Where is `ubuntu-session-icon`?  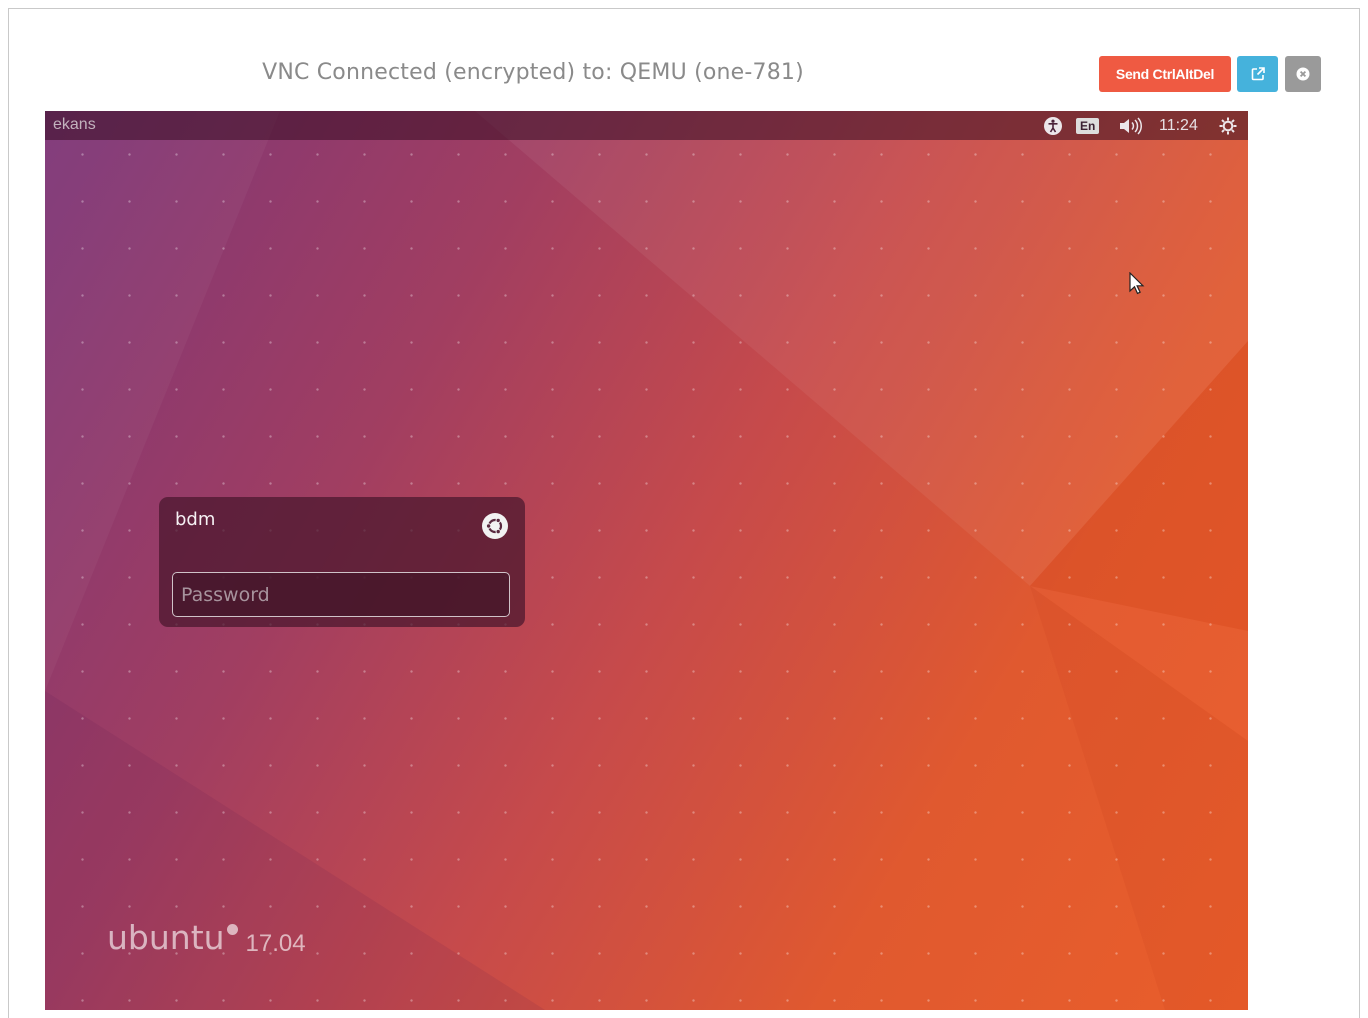
ubuntu-session-icon is located at coordinates (495, 526).